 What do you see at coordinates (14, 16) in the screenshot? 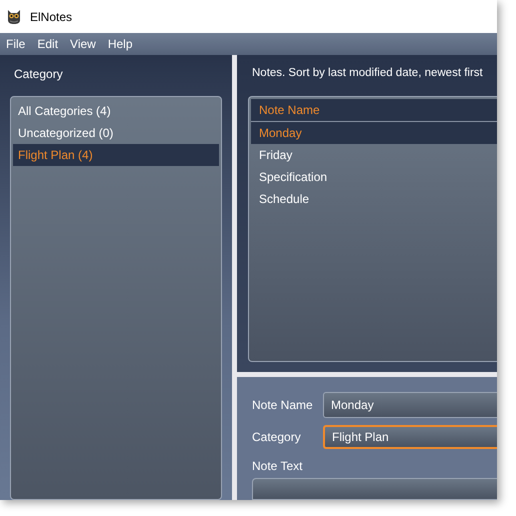
I see `owl-icon` at bounding box center [14, 16].